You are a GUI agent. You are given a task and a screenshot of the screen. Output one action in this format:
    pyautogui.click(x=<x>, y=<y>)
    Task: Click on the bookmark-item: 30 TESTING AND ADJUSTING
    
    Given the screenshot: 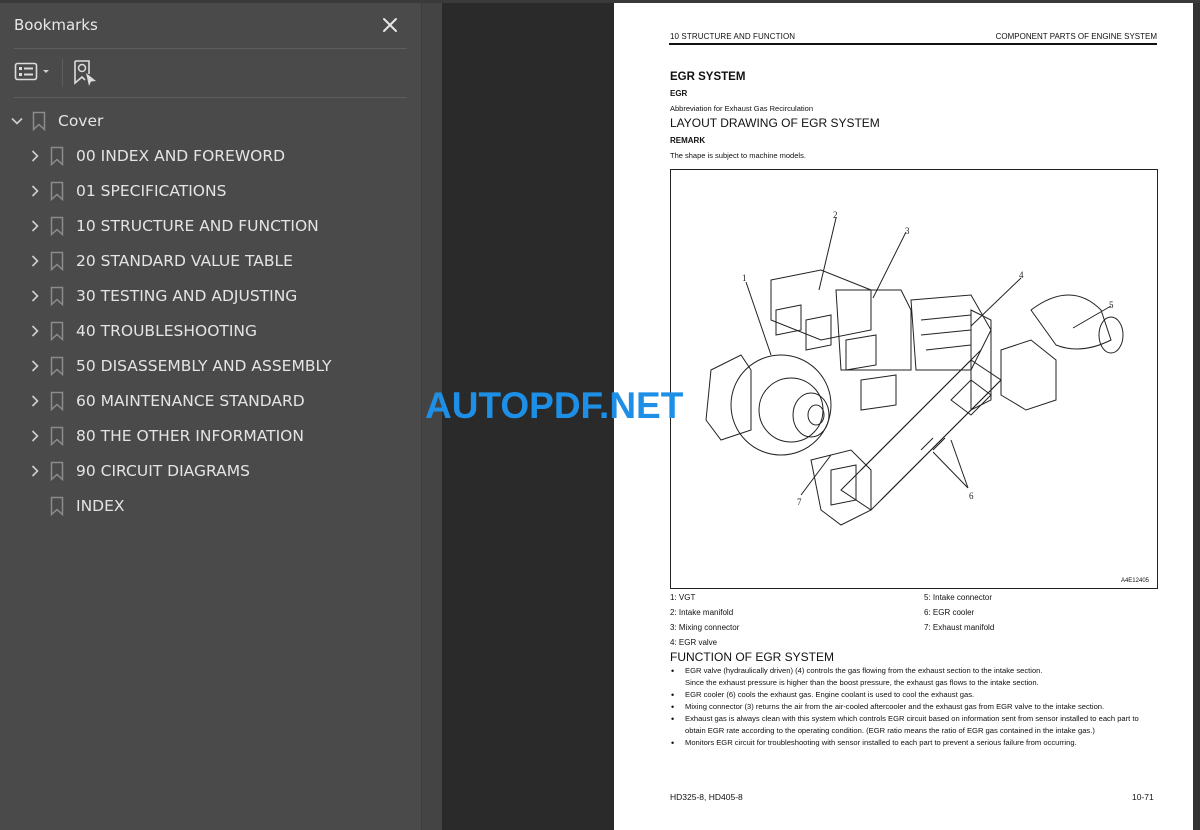 What is the action you would take?
    pyautogui.click(x=210, y=295)
    